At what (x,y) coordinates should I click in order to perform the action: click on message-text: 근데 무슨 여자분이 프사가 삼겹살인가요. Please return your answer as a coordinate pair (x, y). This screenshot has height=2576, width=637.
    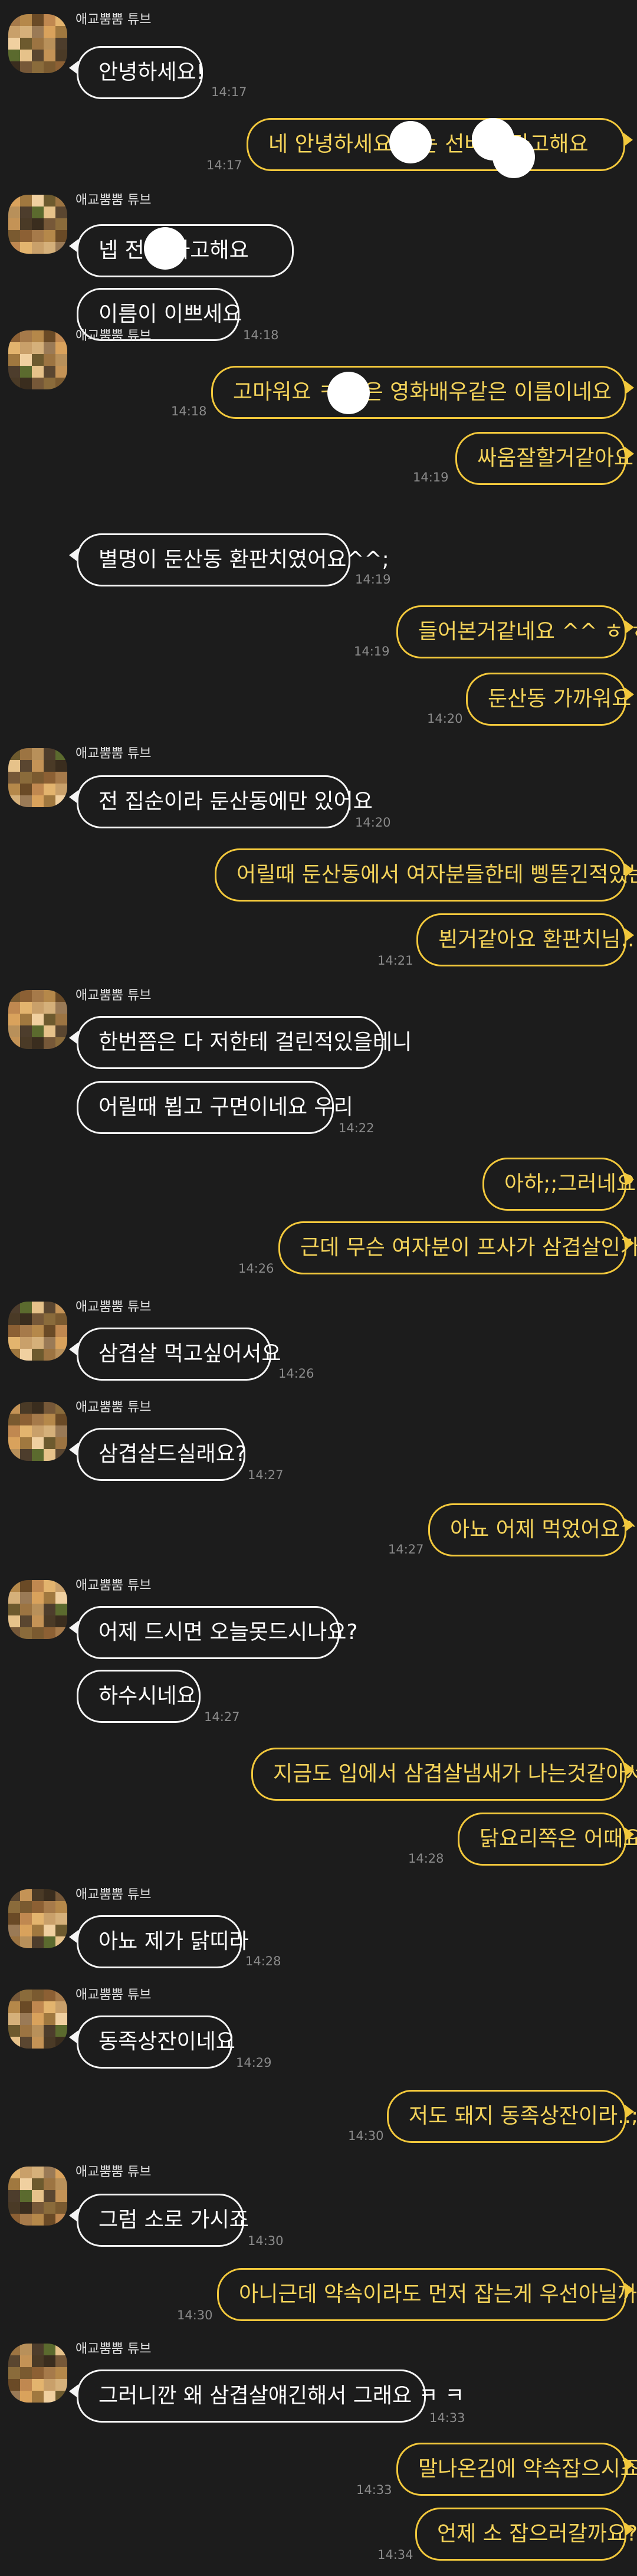
    Looking at the image, I should click on (468, 1247).